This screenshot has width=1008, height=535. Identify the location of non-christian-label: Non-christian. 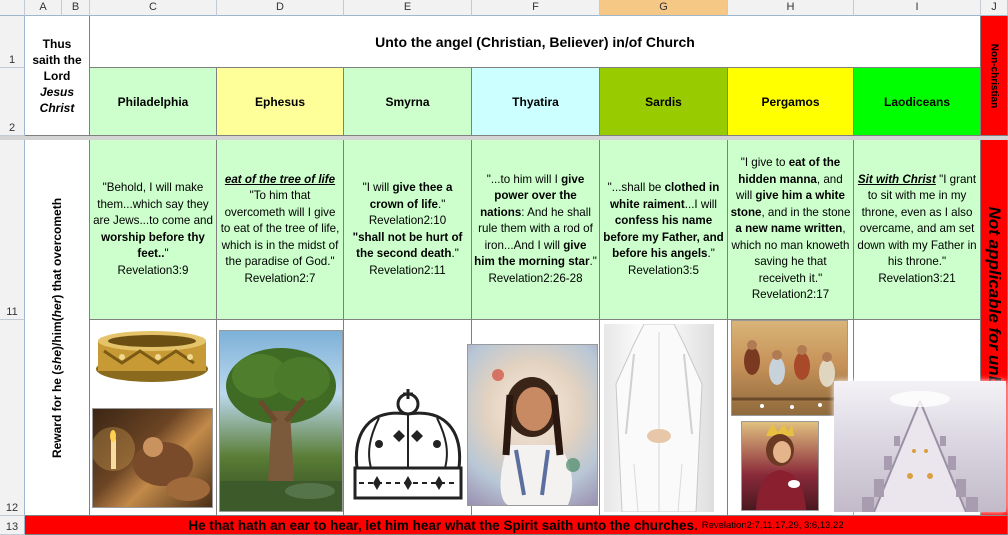
(994, 75).